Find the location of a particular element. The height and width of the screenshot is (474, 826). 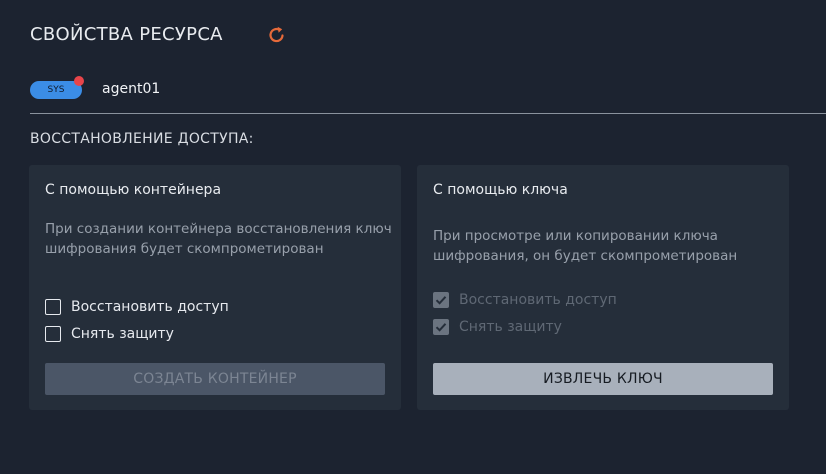

section-title: ВОССТАНОВЛЕНИЕ ДОСТУПА: is located at coordinates (142, 139).